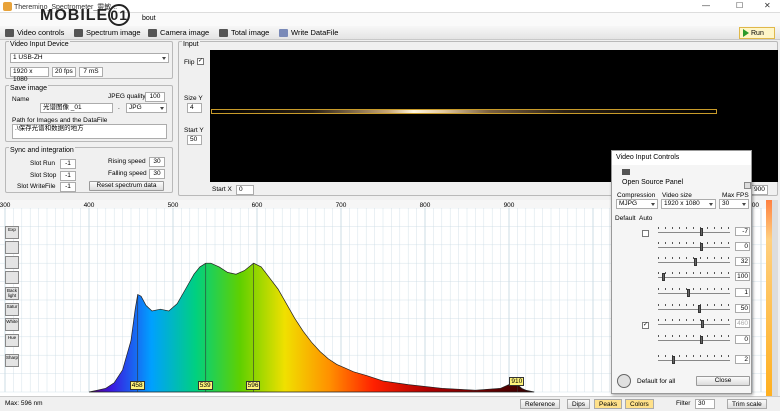 The height and width of the screenshot is (411, 780). Describe the element at coordinates (21, 99) in the screenshot. I see `name-label: Name` at that location.